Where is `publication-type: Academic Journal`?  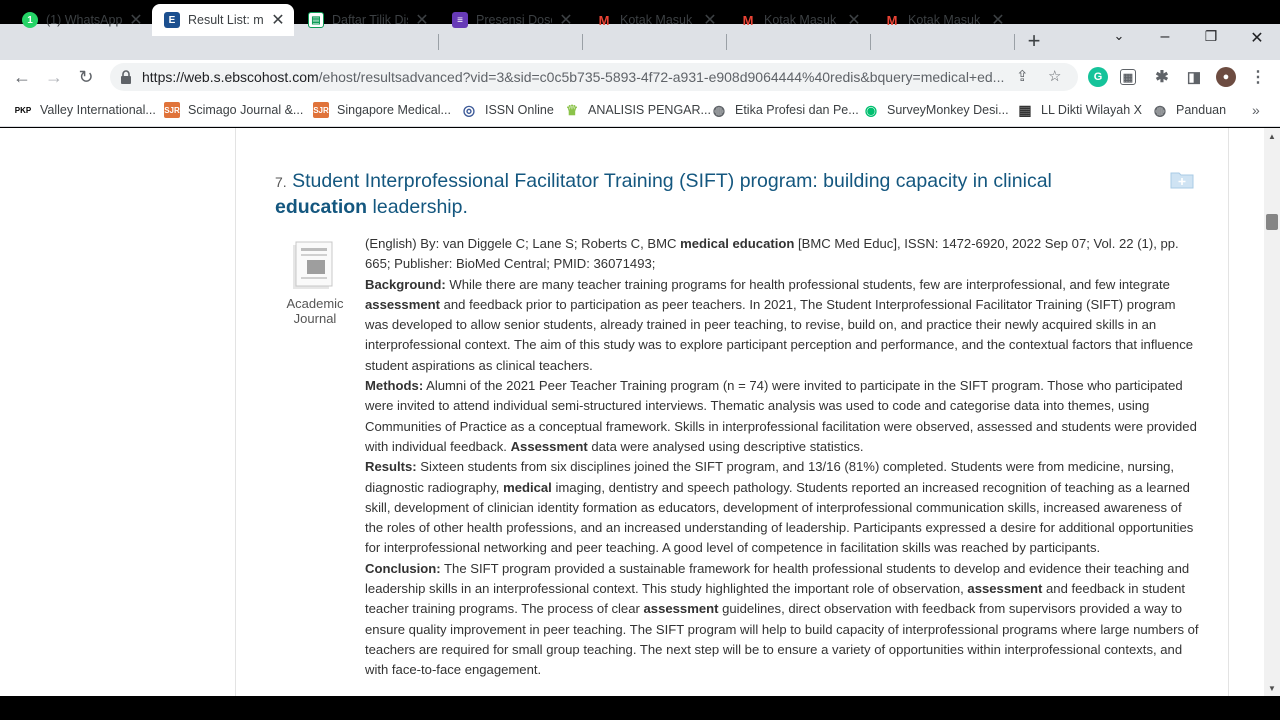 publication-type: Academic Journal is located at coordinates (315, 311).